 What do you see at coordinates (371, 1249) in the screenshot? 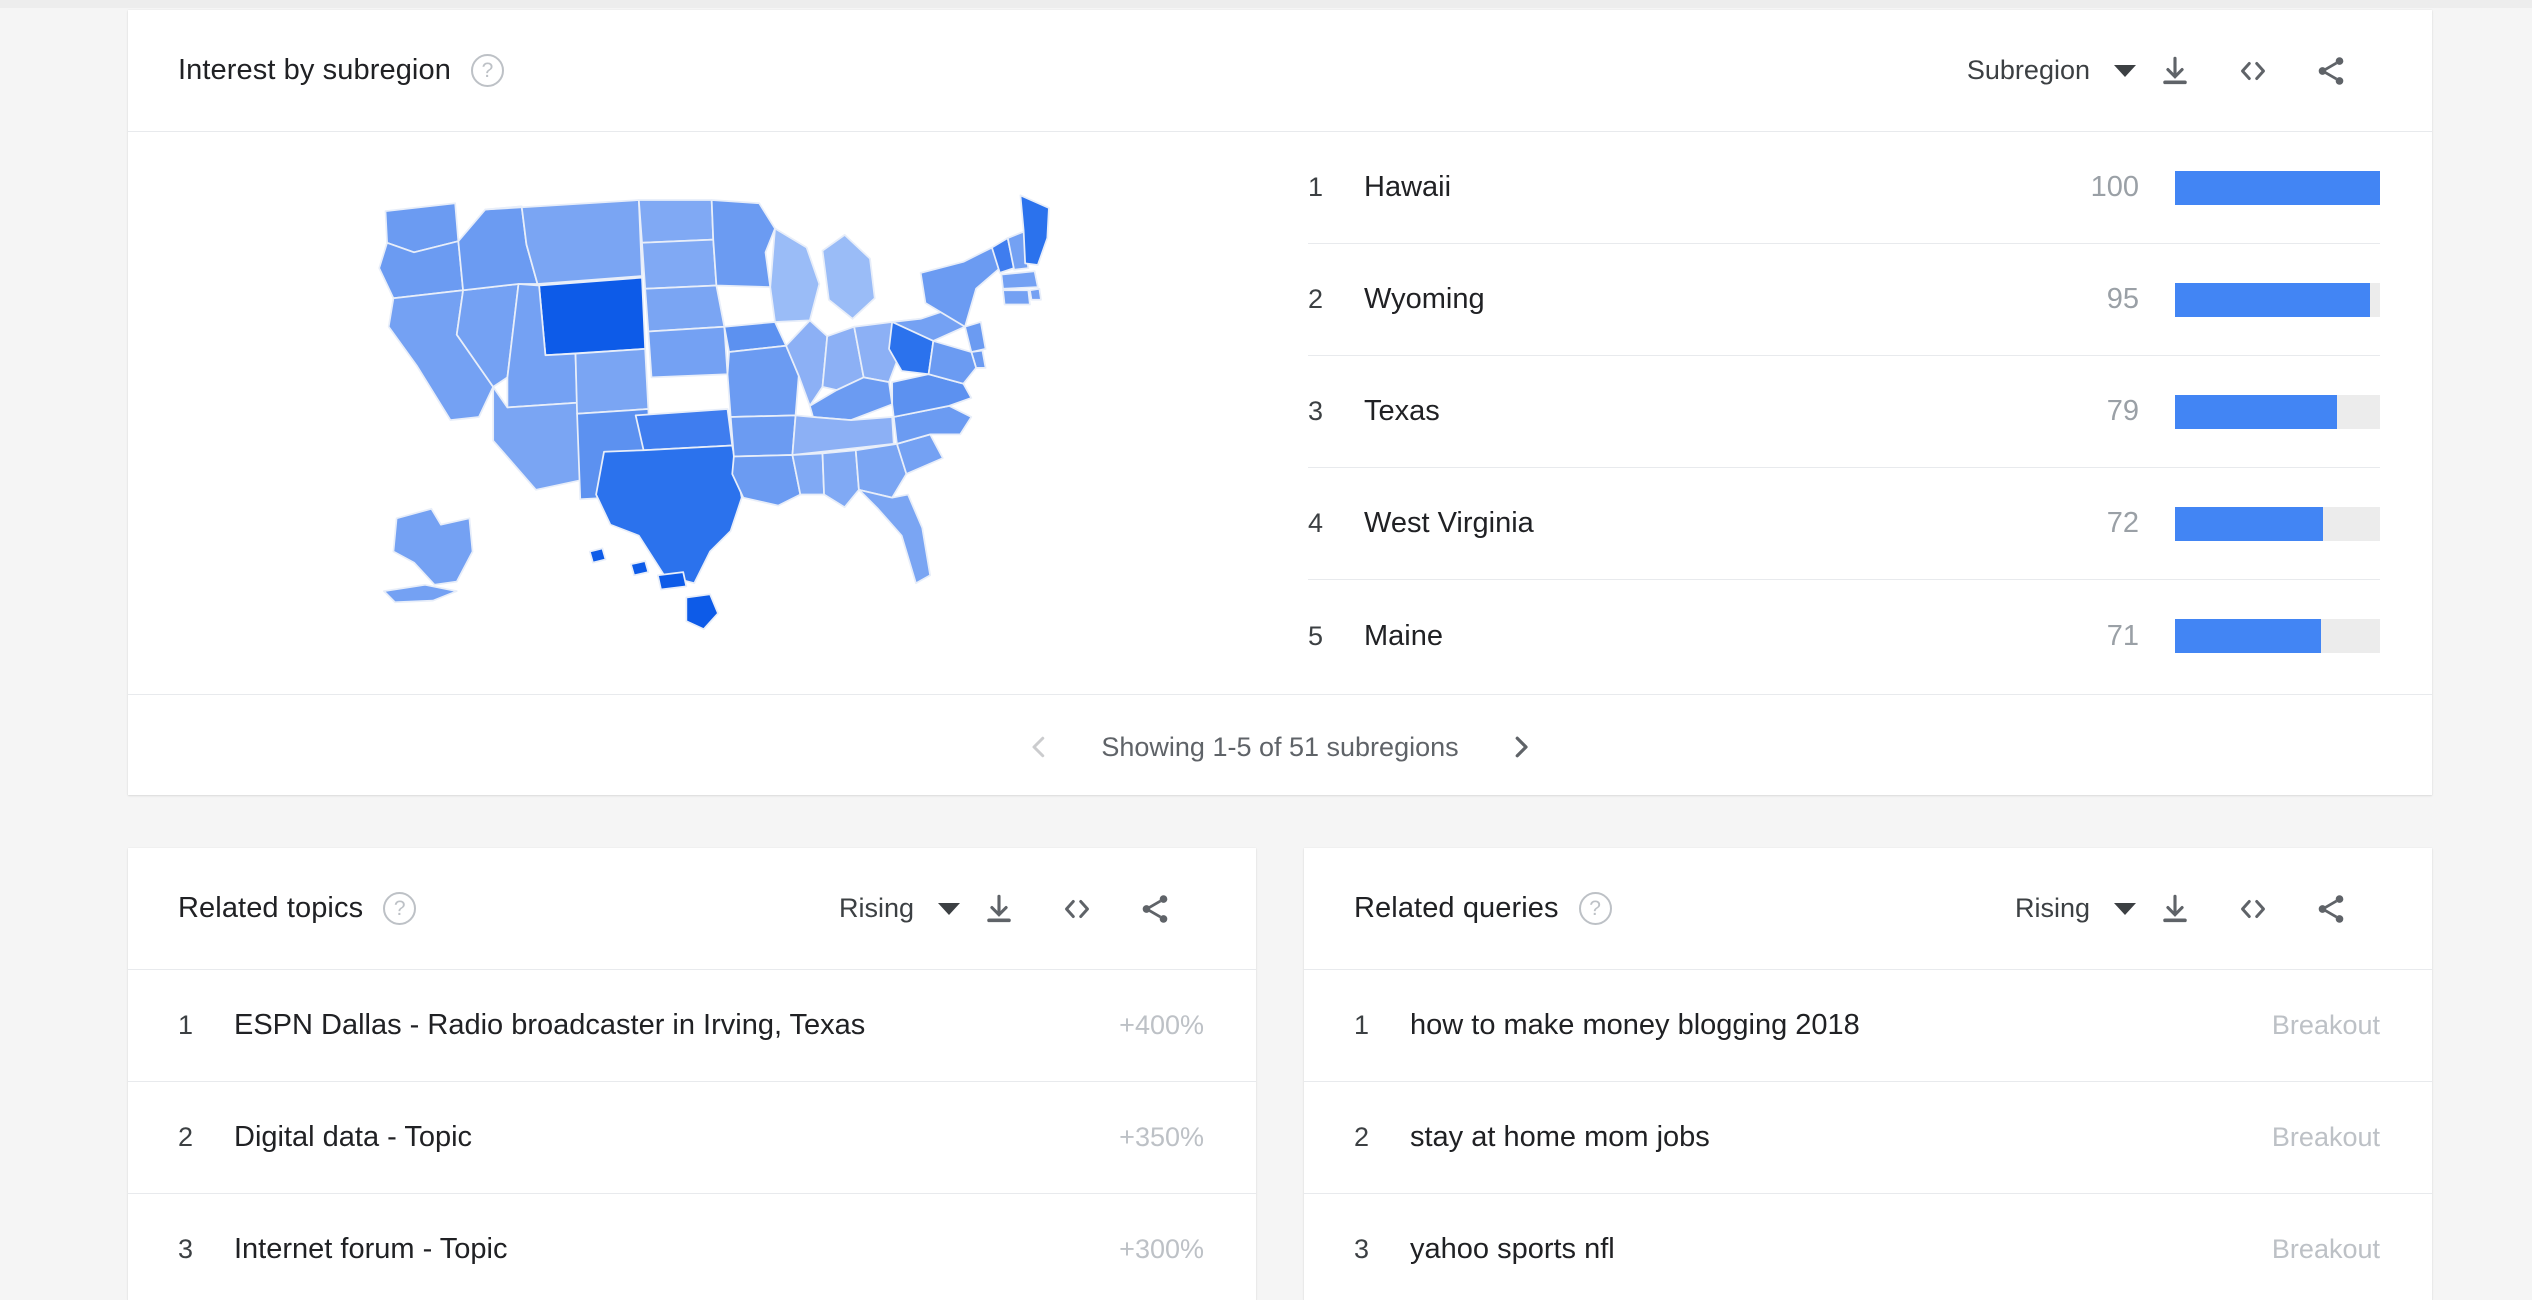
I see `topic-name: Internet forum - Topic` at bounding box center [371, 1249].